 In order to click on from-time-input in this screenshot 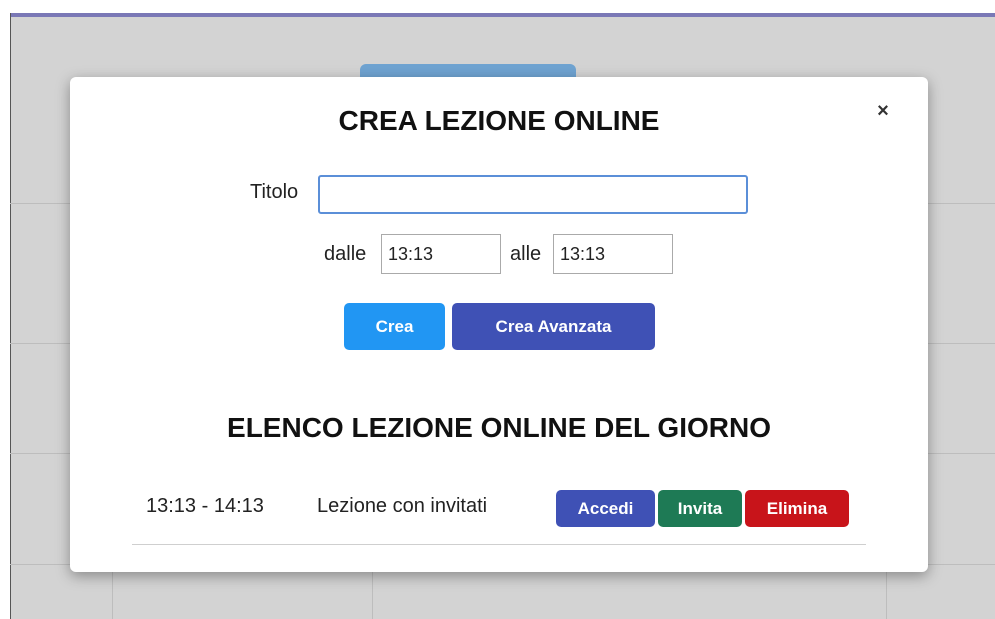, I will do `click(441, 254)`.